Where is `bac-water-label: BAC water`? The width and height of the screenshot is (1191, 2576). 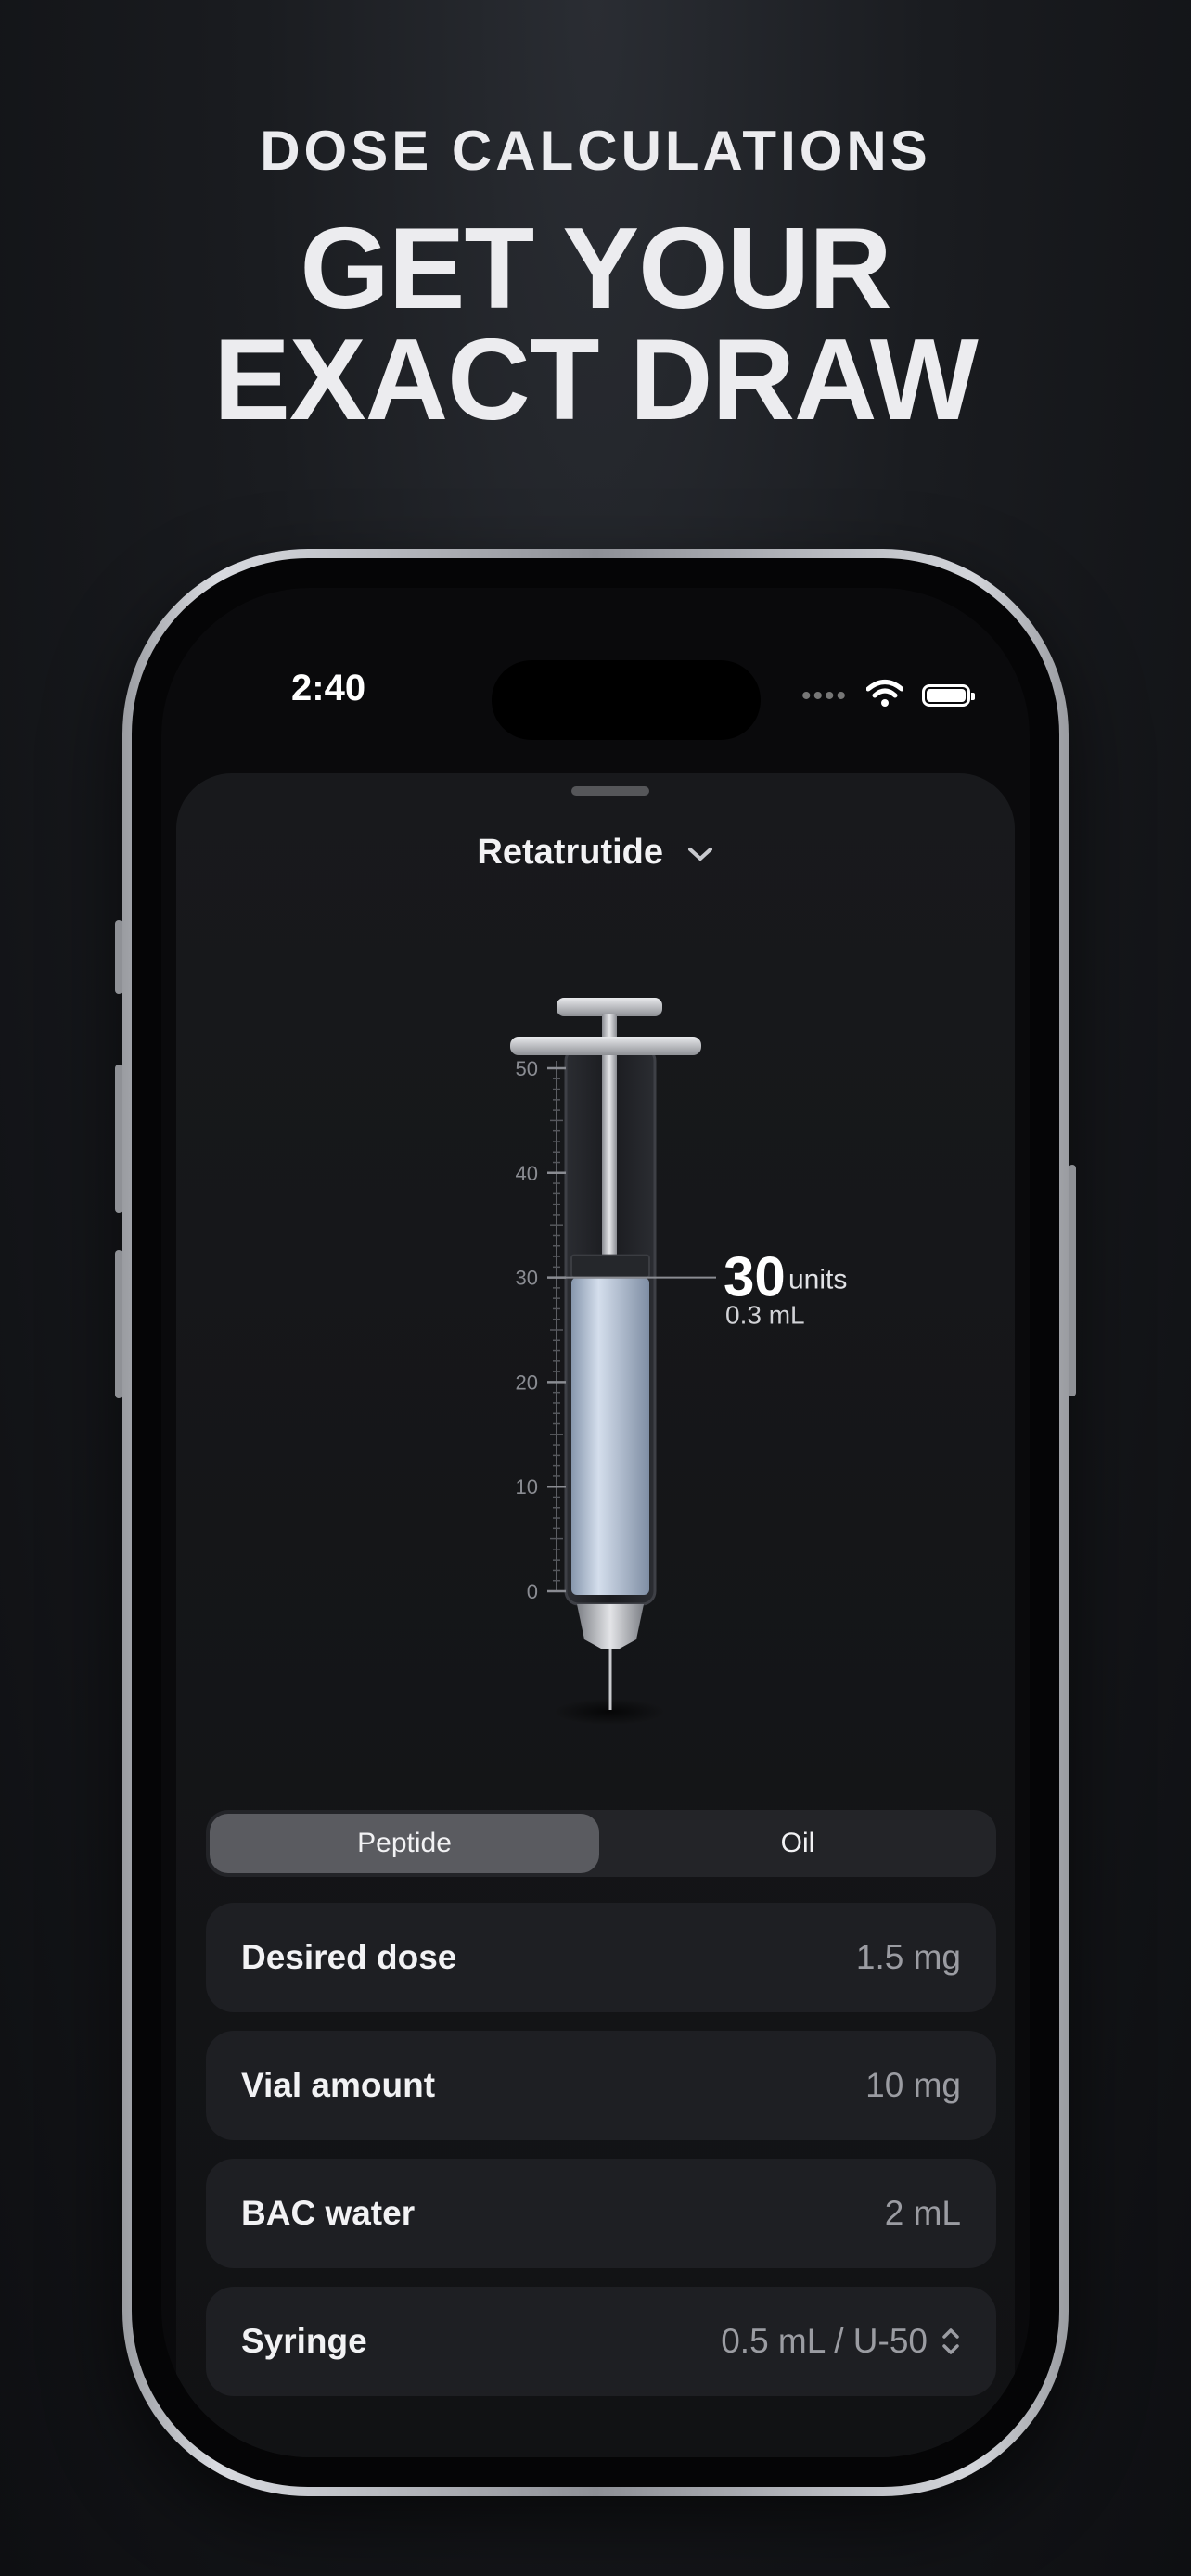
bac-water-label: BAC water is located at coordinates (328, 2213).